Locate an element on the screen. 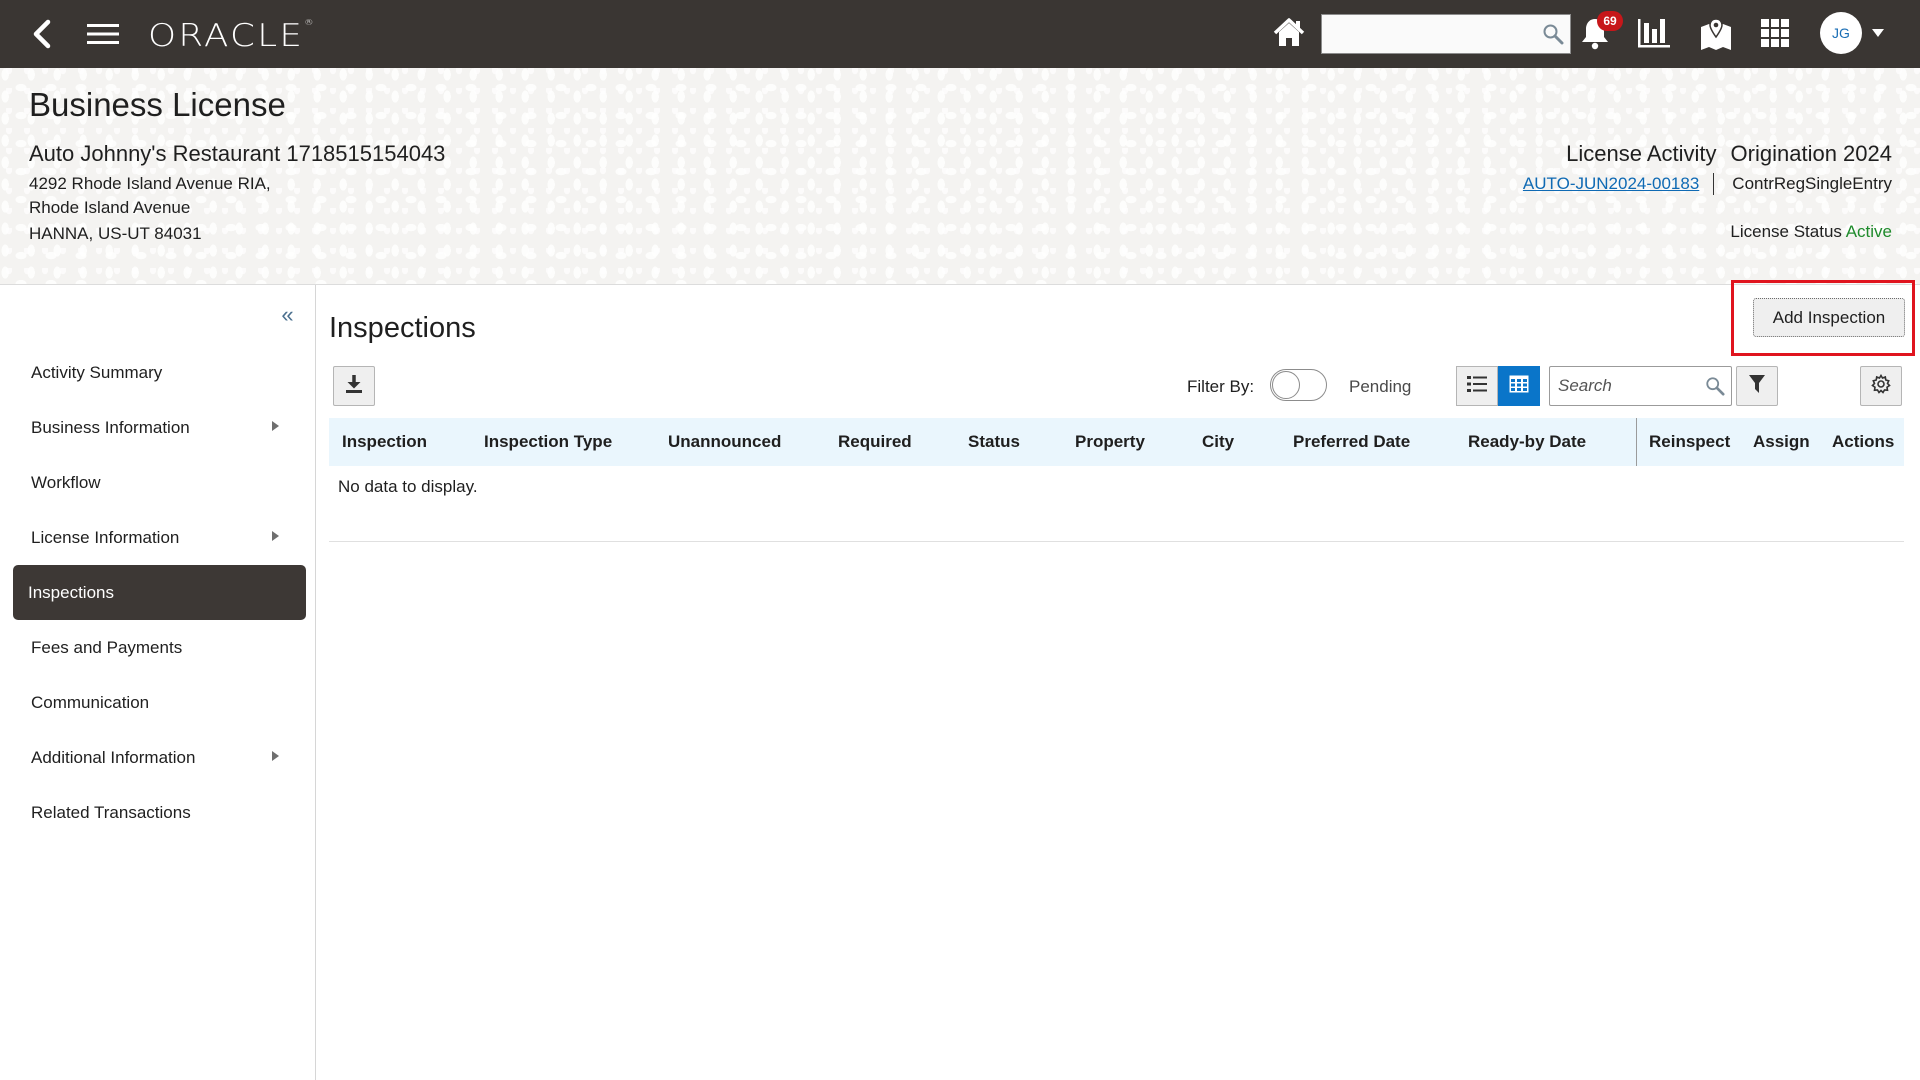 This screenshot has height=1080, width=1920. sidebar-item-label: Communication is located at coordinates (90, 702).